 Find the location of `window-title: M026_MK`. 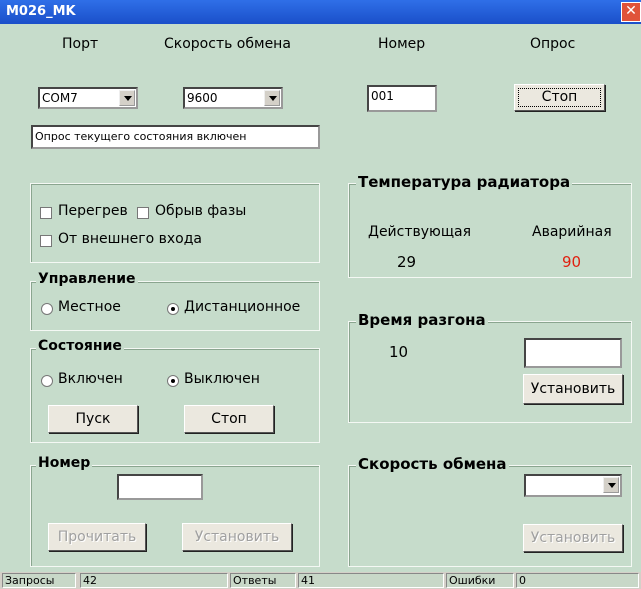

window-title: M026_MK is located at coordinates (41, 11).